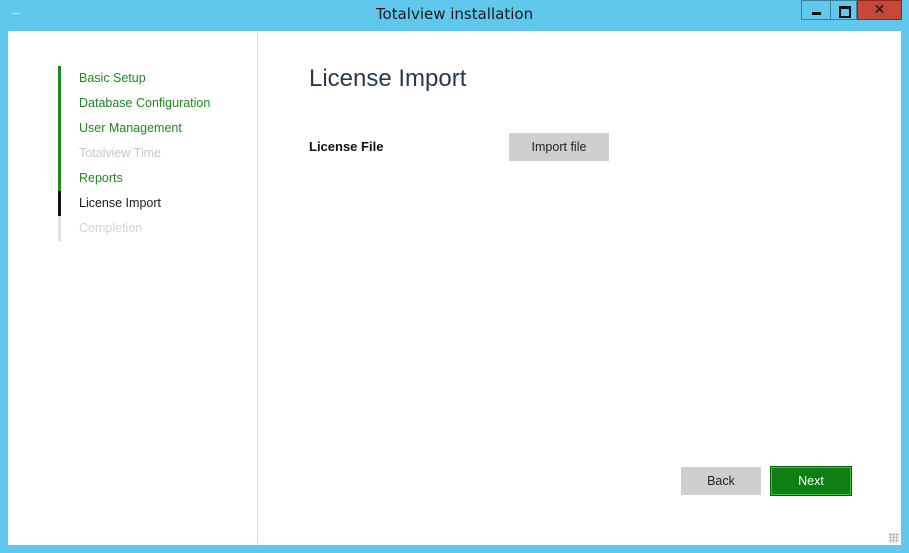 The height and width of the screenshot is (553, 909). I want to click on maximize-button, so click(843, 10).